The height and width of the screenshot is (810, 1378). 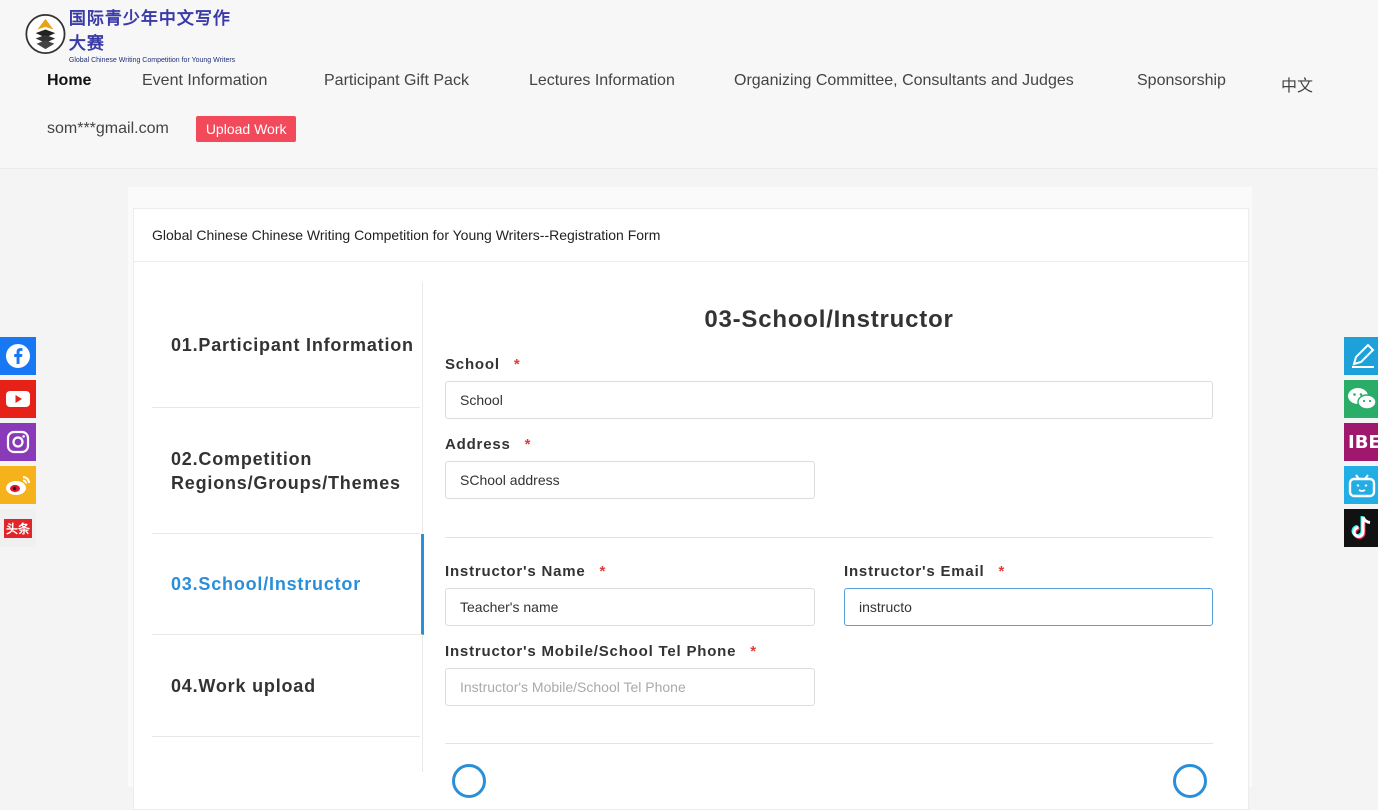 What do you see at coordinates (18, 356) in the screenshot?
I see `facebook-icon` at bounding box center [18, 356].